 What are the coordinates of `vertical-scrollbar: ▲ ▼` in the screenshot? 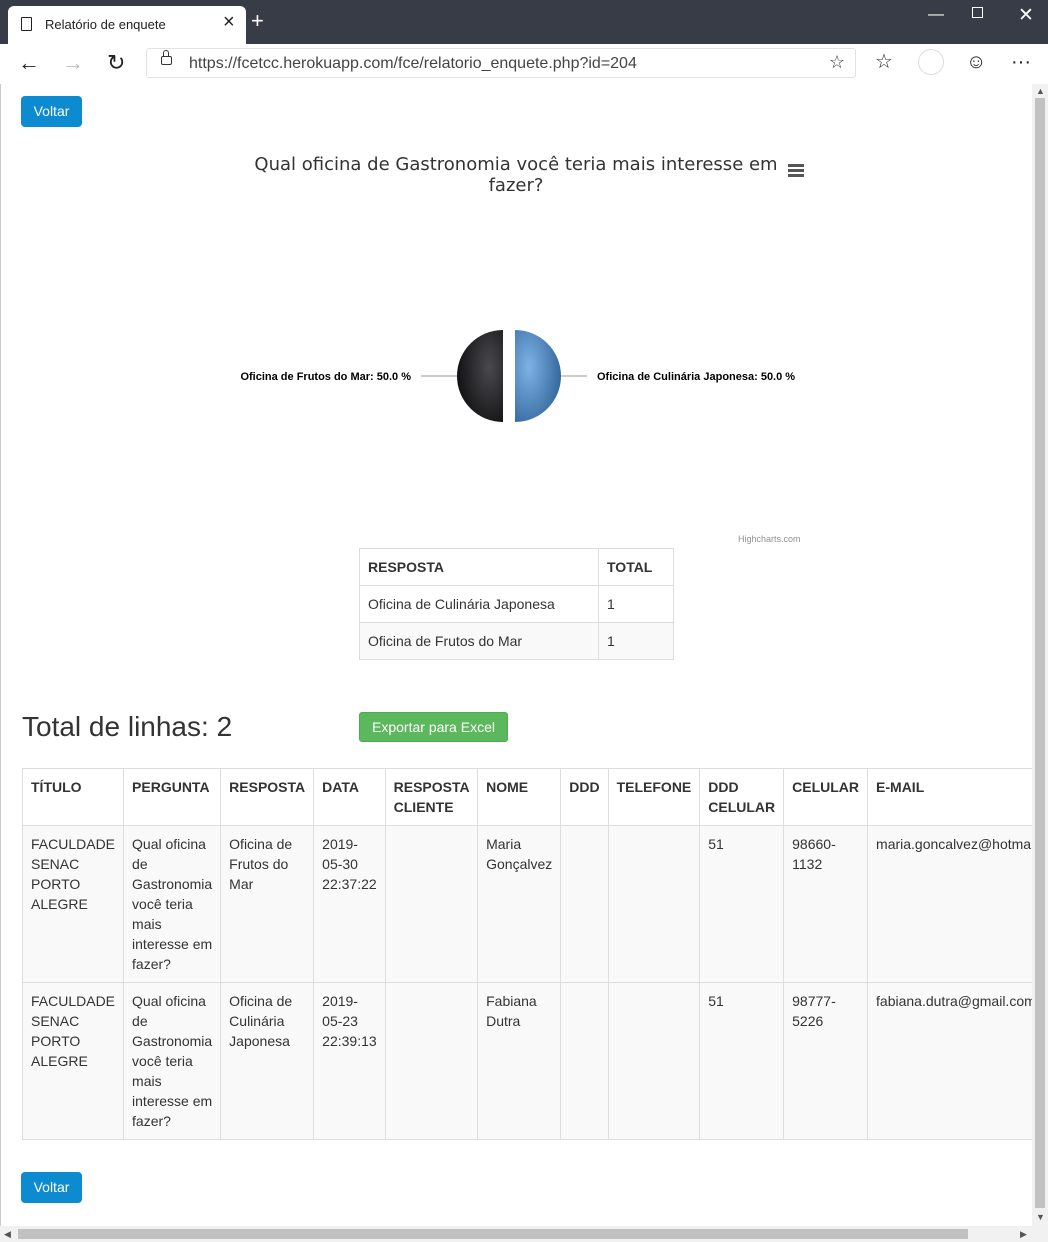 It's located at (1040, 655).